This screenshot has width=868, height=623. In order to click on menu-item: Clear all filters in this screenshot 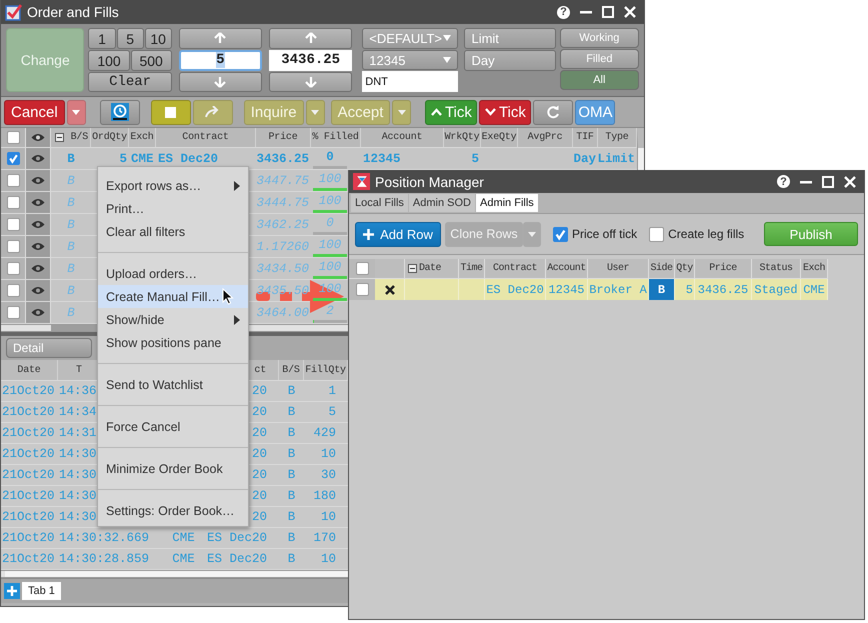, I will do `click(173, 231)`.